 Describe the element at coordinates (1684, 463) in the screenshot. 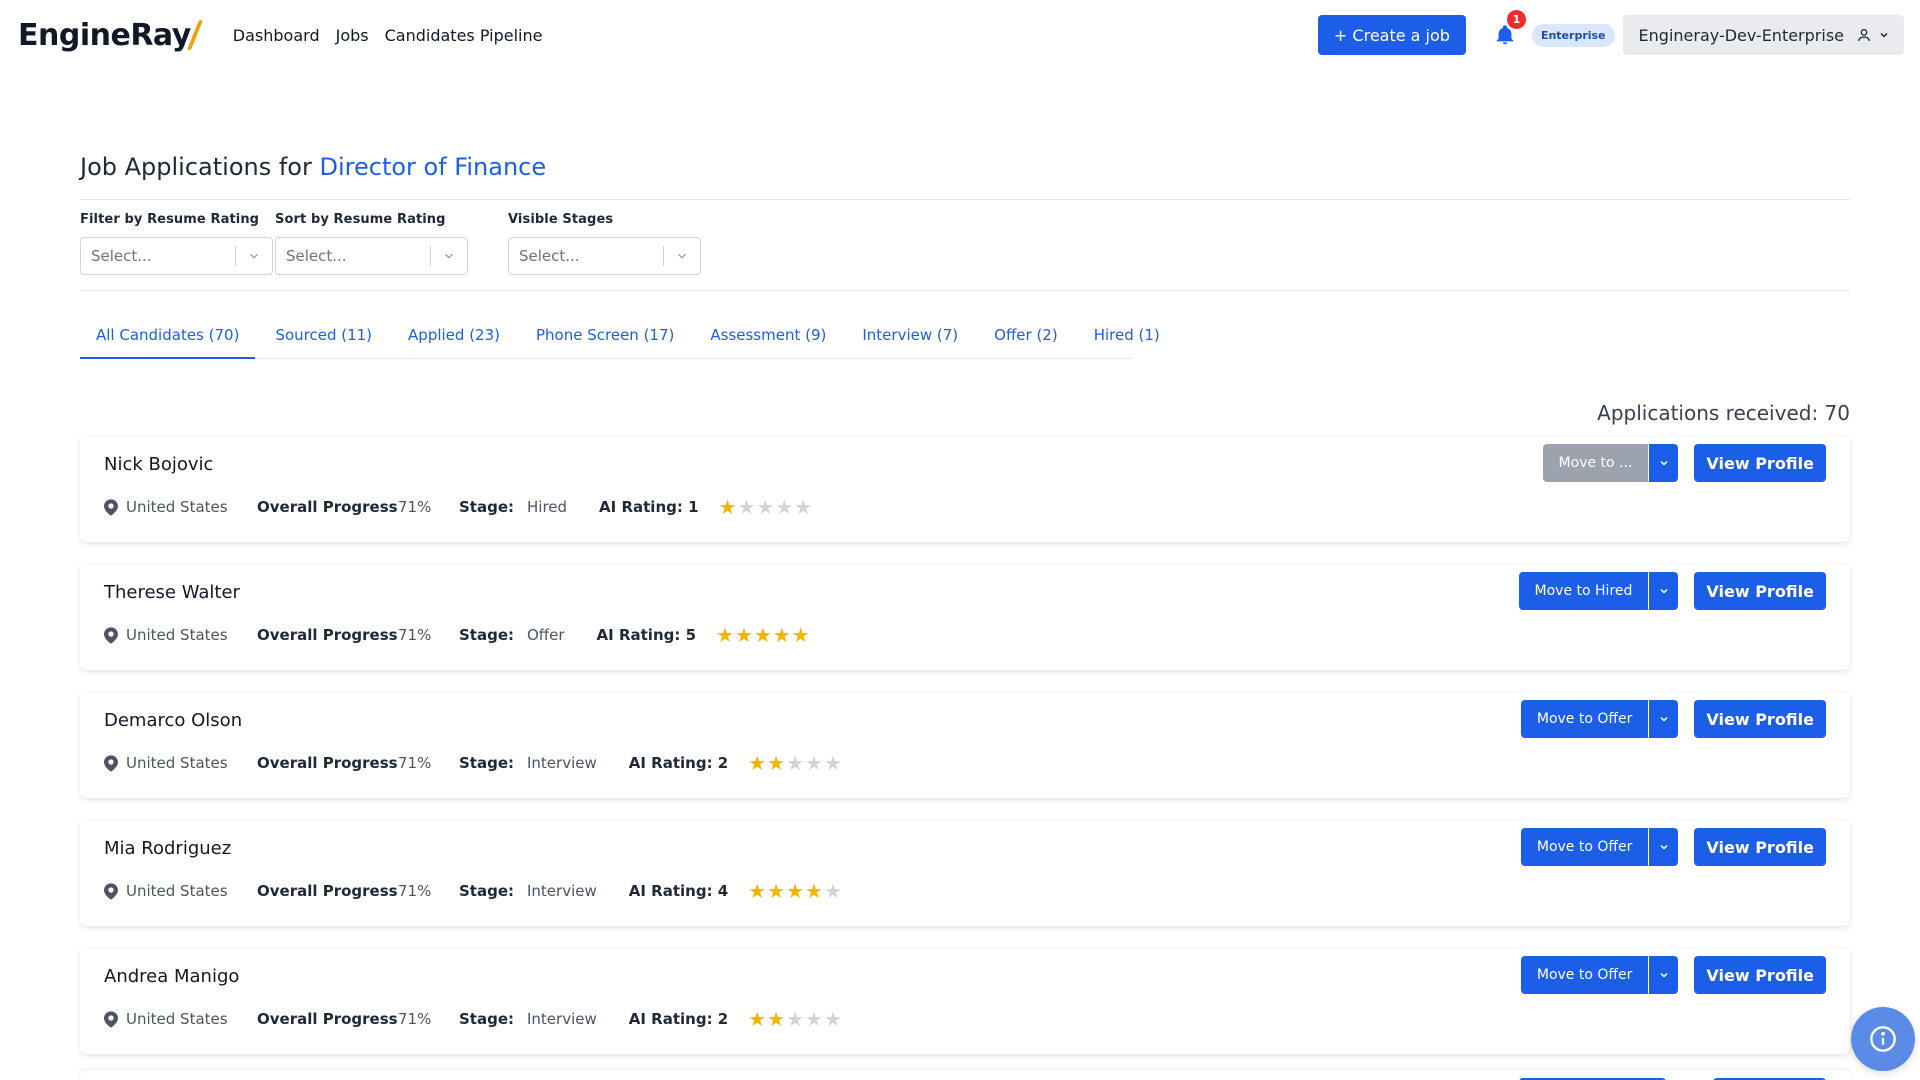

I see `card-actions: Move to ... View Profile` at that location.